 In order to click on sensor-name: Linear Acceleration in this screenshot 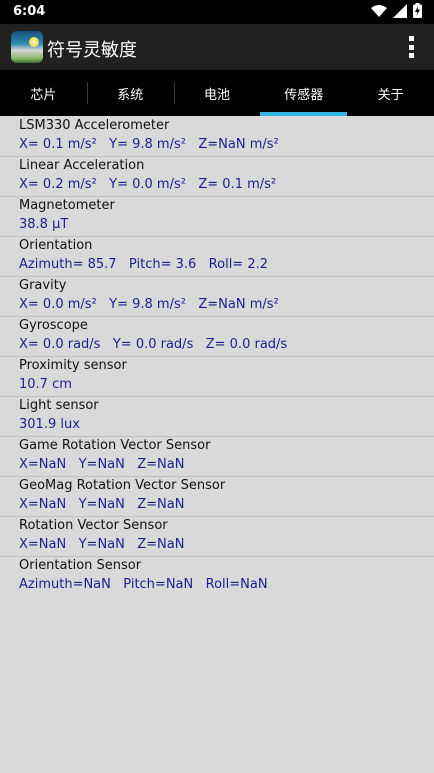, I will do `click(82, 165)`.